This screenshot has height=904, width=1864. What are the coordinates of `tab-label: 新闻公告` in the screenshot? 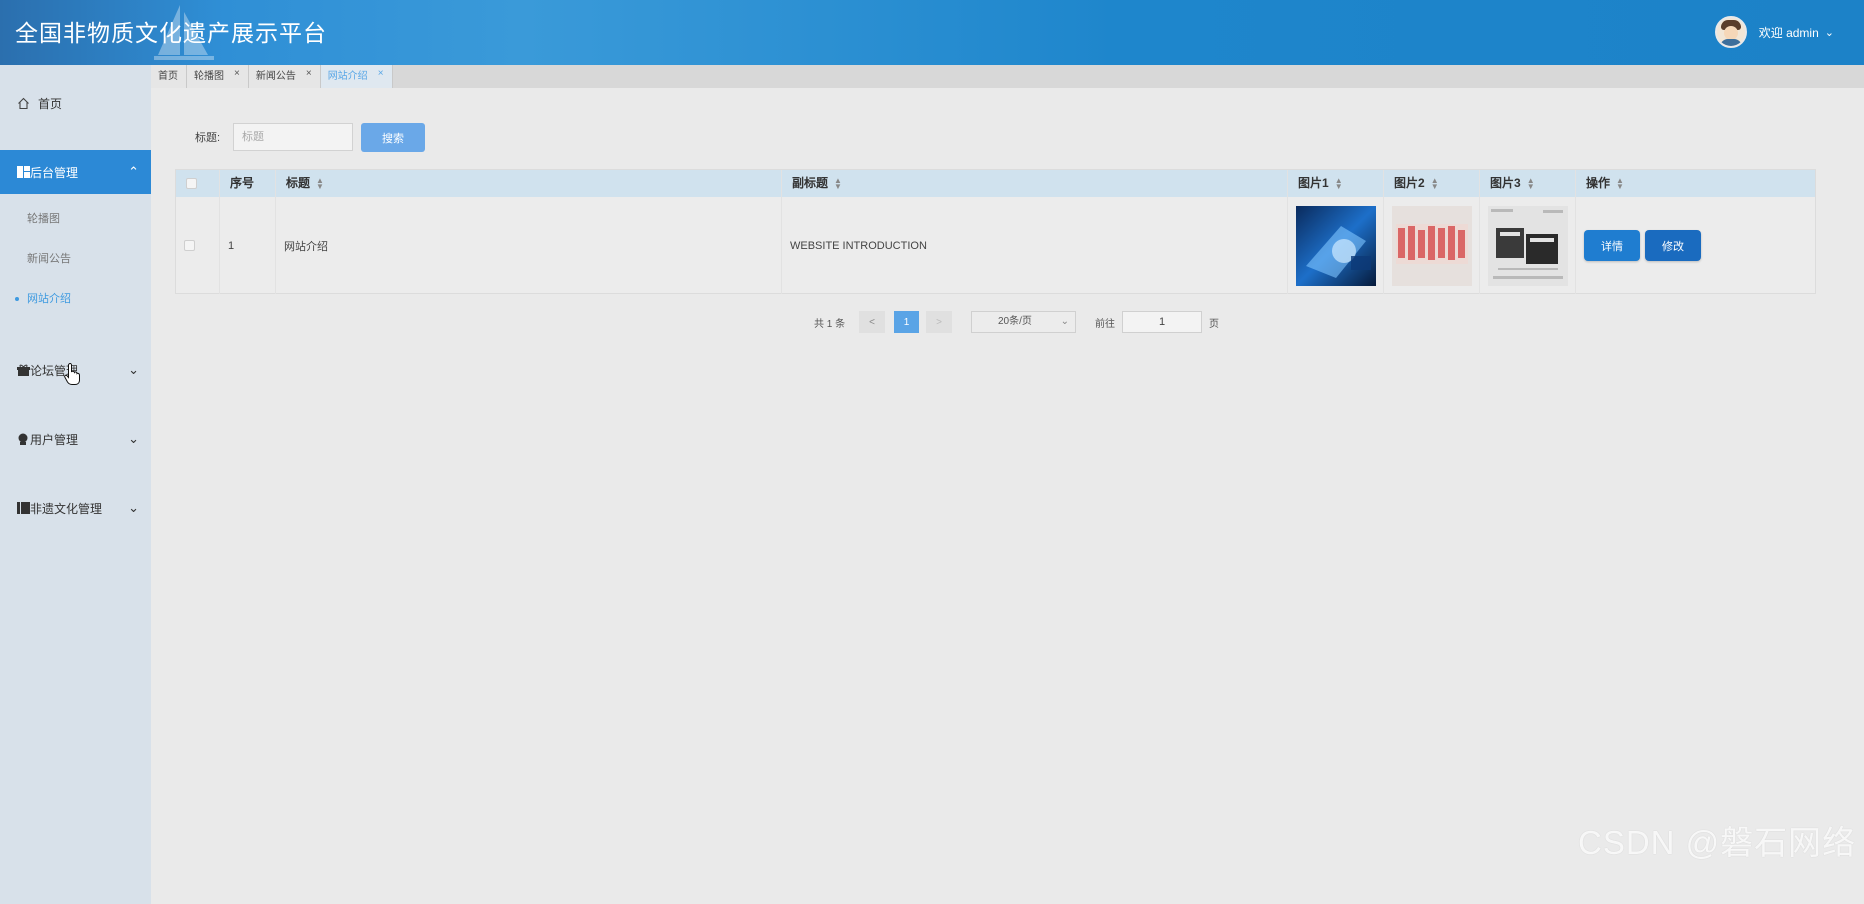 It's located at (275, 76).